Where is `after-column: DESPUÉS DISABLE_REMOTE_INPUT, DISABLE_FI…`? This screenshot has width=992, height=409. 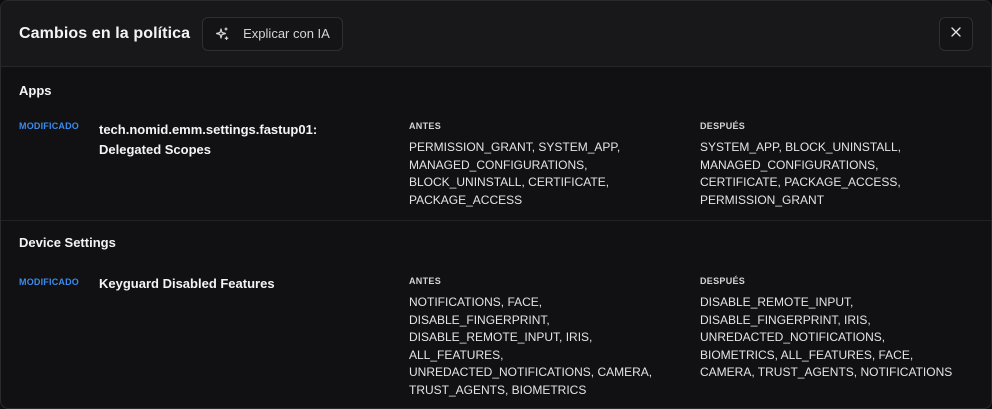 after-column: DESPUÉS DISABLE_REMOTE_INPUT, DISABLE_FI… is located at coordinates (835, 329).